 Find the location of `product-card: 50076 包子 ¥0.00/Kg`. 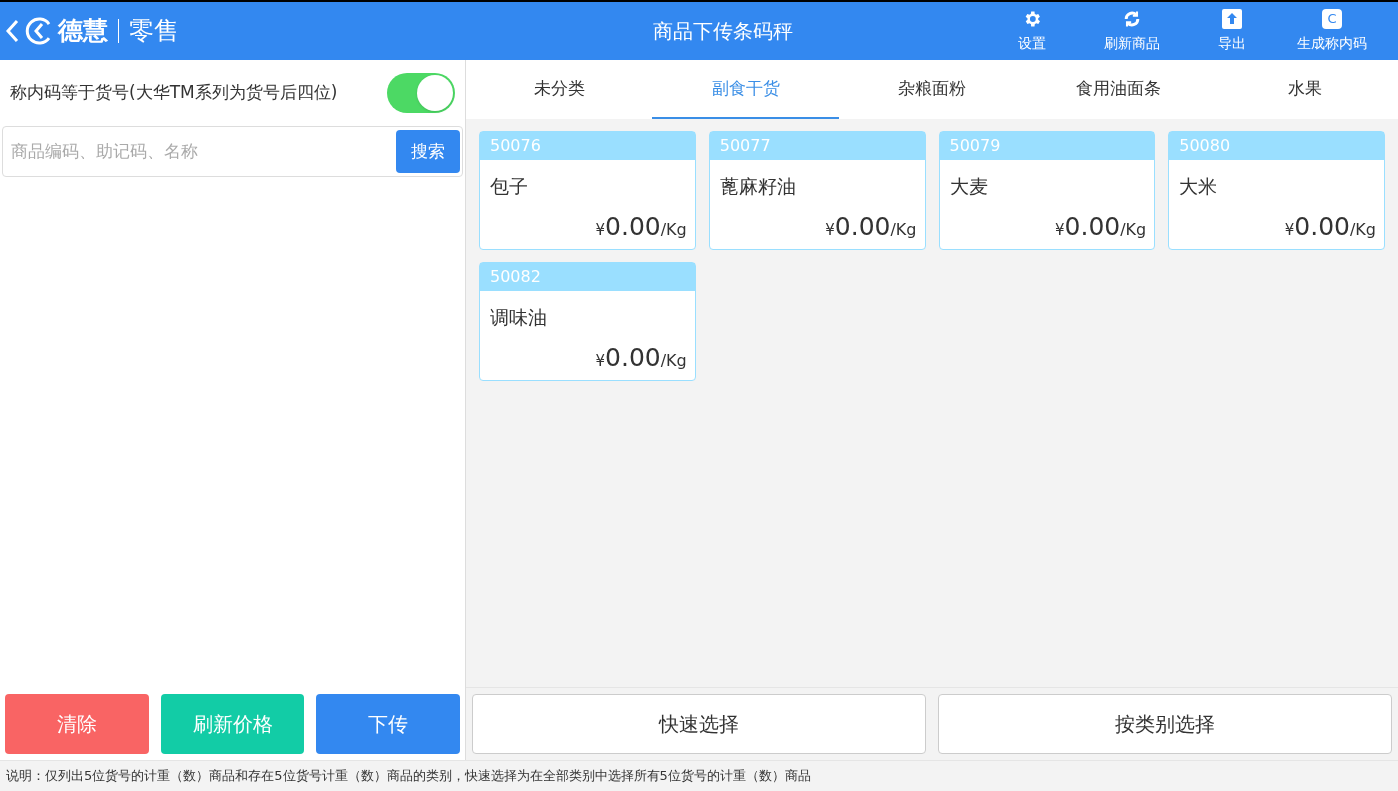

product-card: 50076 包子 ¥0.00/Kg is located at coordinates (587, 190).